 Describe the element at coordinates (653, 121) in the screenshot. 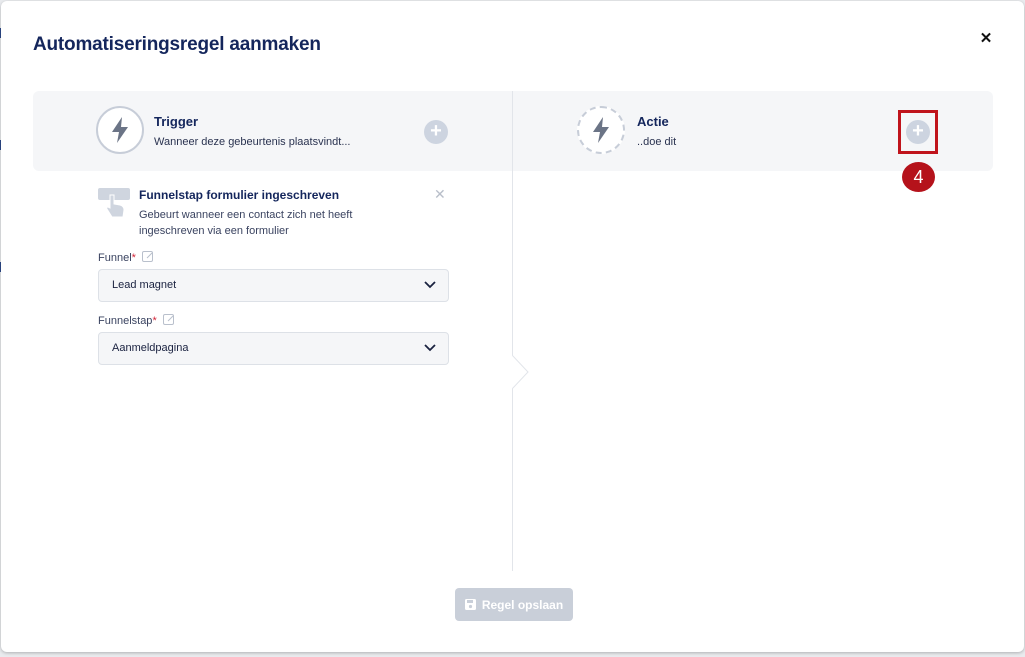

I see `action-title: Actie` at that location.